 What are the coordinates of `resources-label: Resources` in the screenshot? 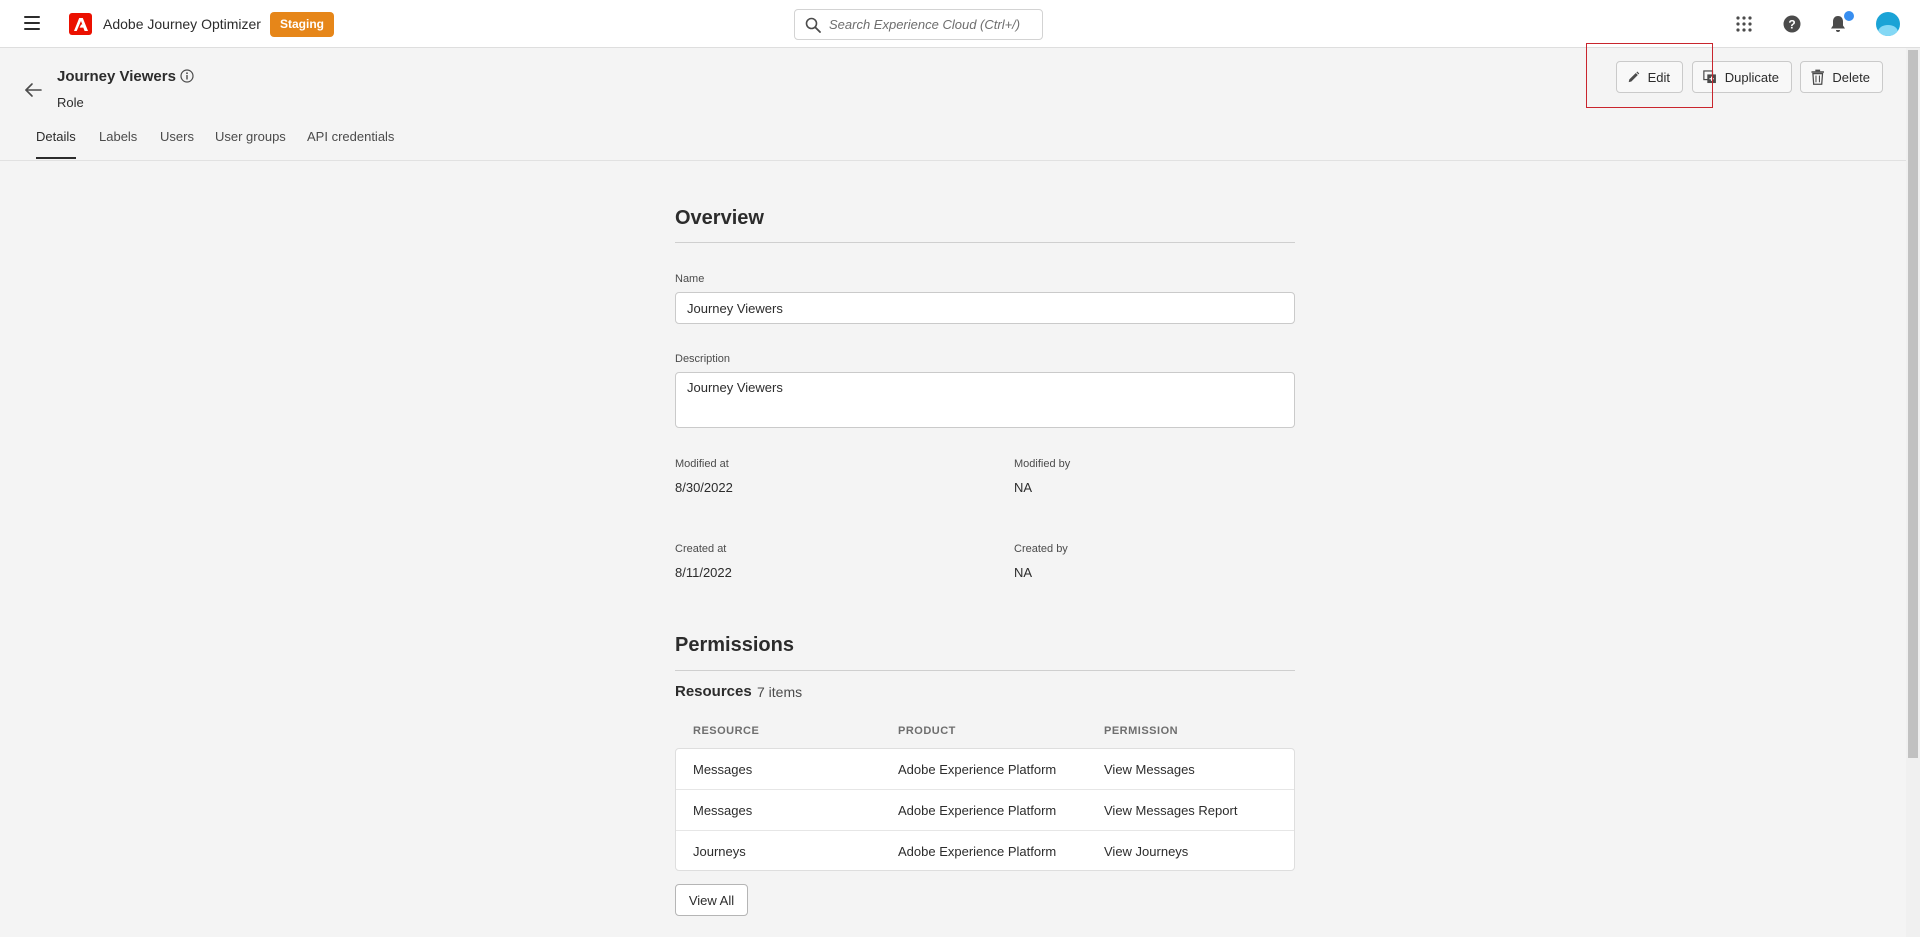 It's located at (713, 691).